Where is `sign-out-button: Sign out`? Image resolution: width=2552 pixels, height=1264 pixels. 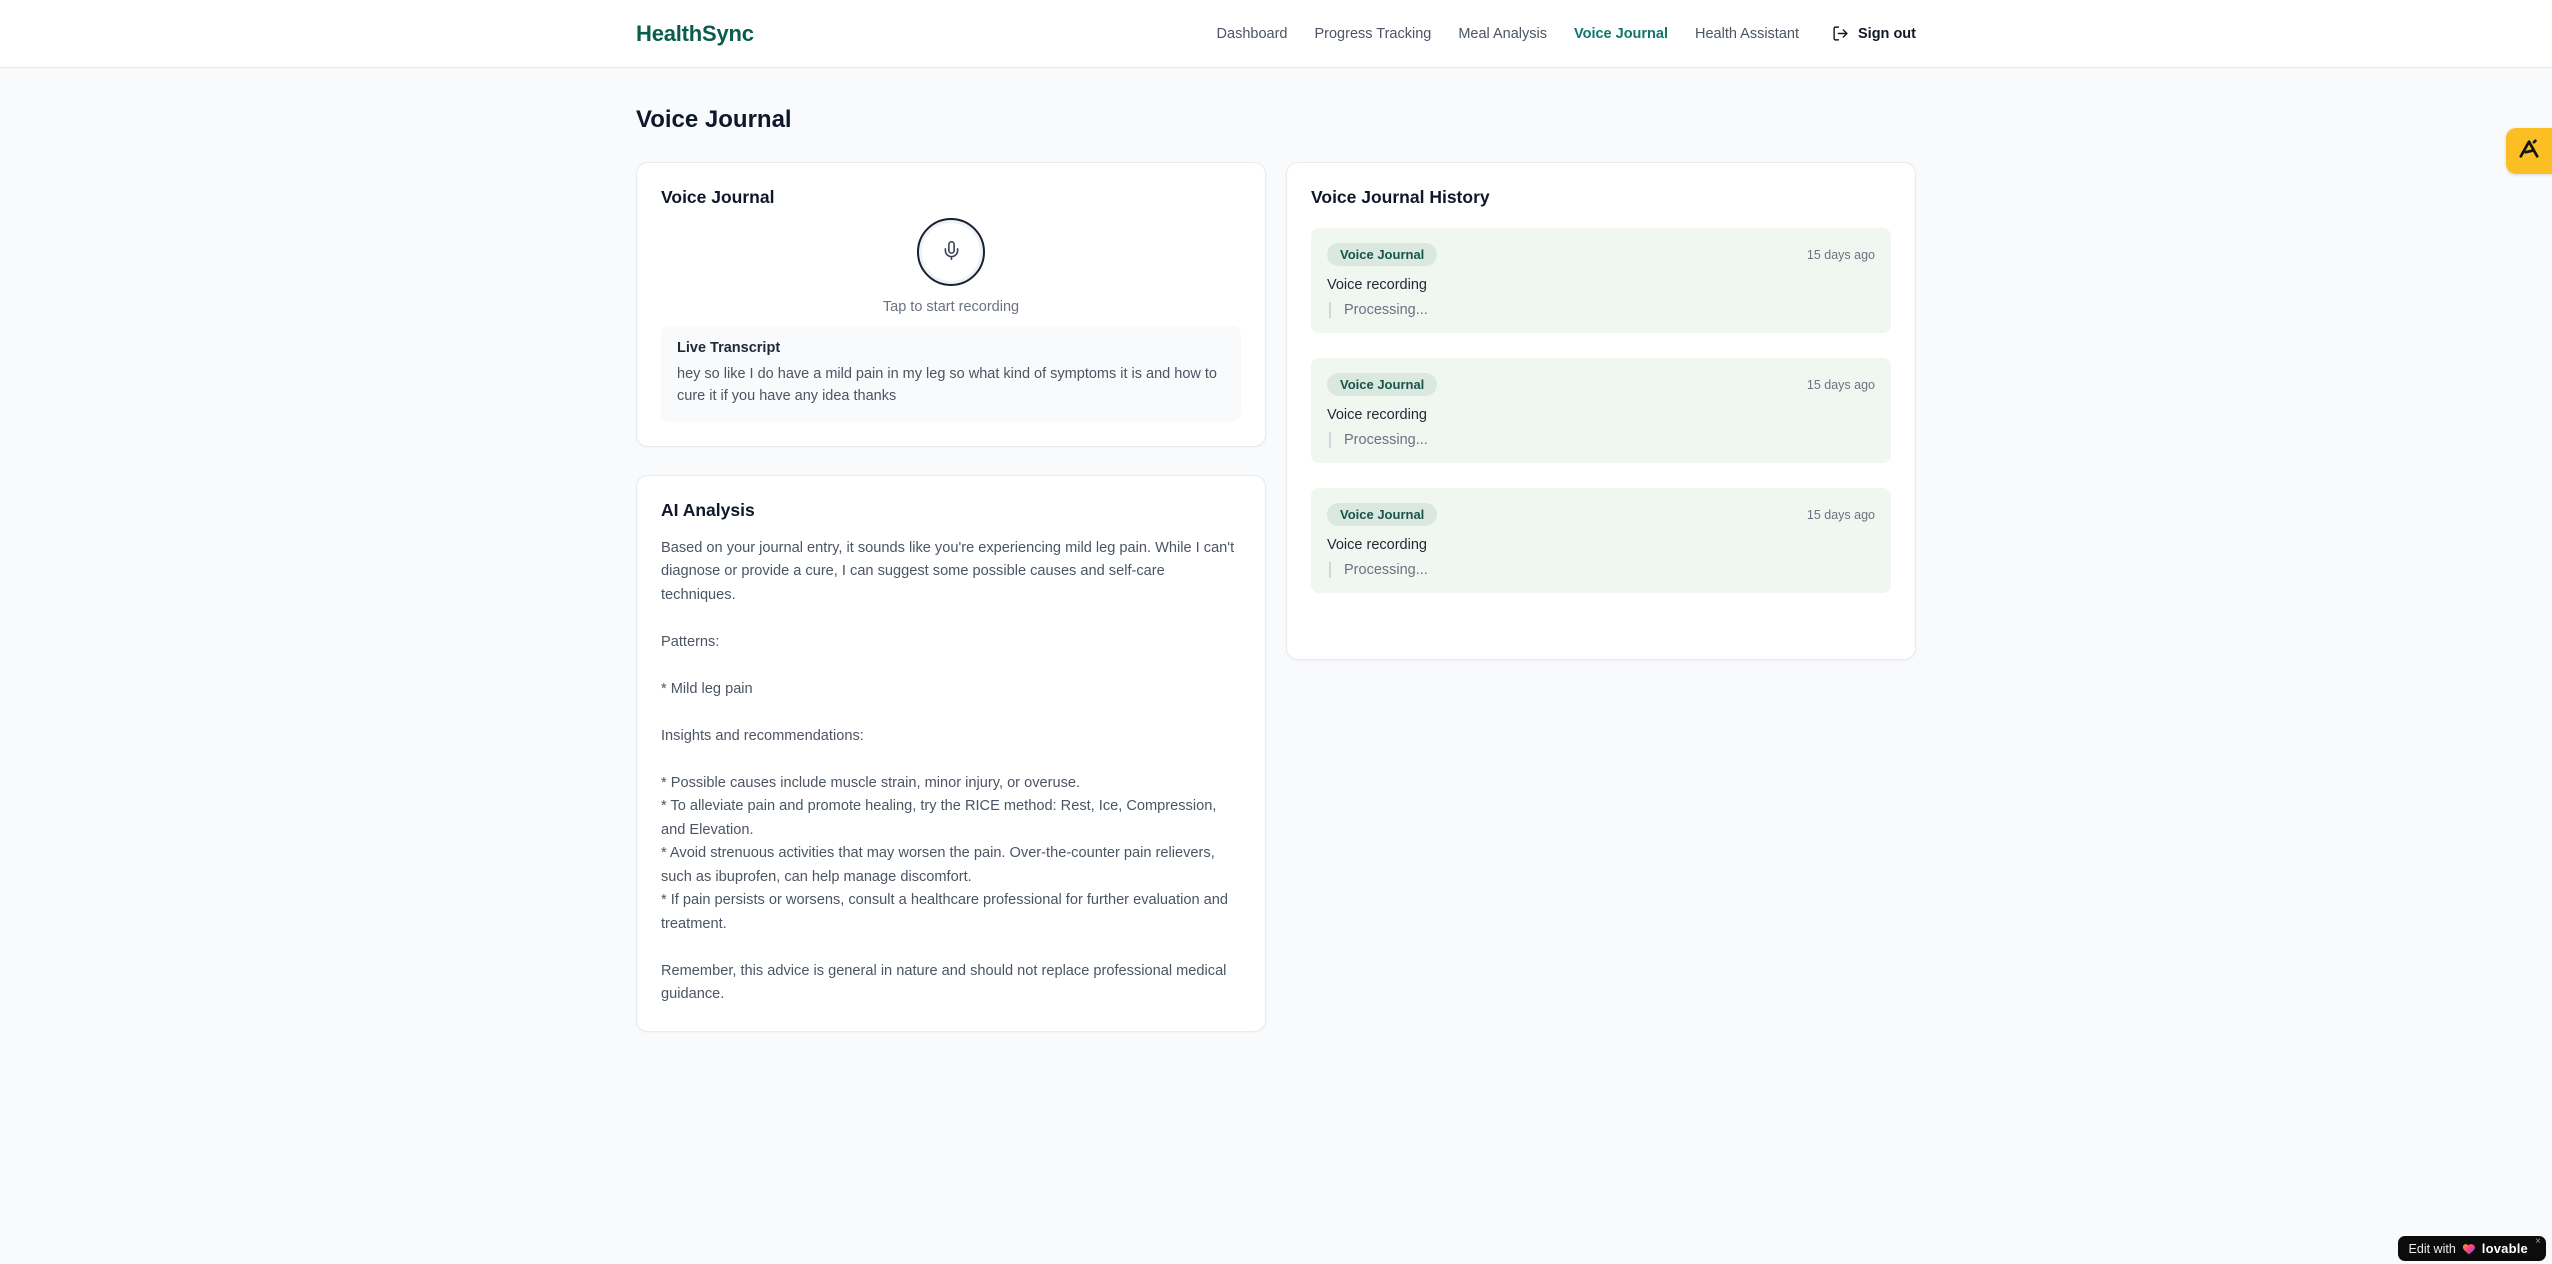
sign-out-button: Sign out is located at coordinates (1874, 33).